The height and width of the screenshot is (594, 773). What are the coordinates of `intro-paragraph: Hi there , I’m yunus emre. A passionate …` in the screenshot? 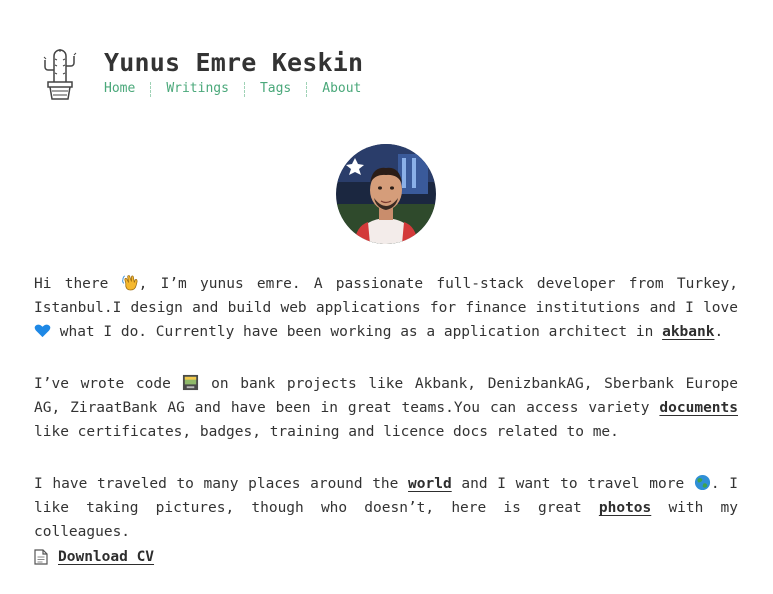 It's located at (386, 308).